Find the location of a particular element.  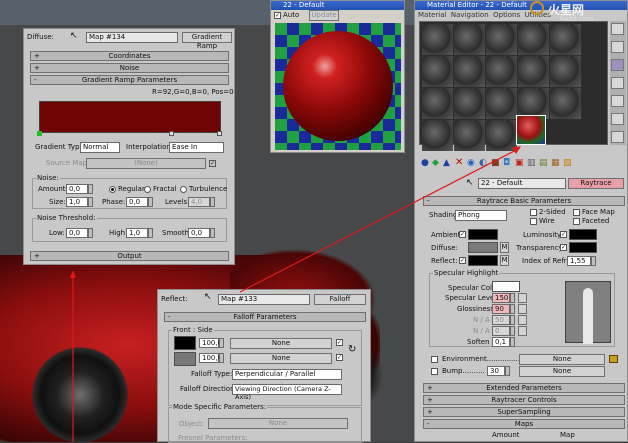

annotation-line-diagonal is located at coordinates (380, 220).